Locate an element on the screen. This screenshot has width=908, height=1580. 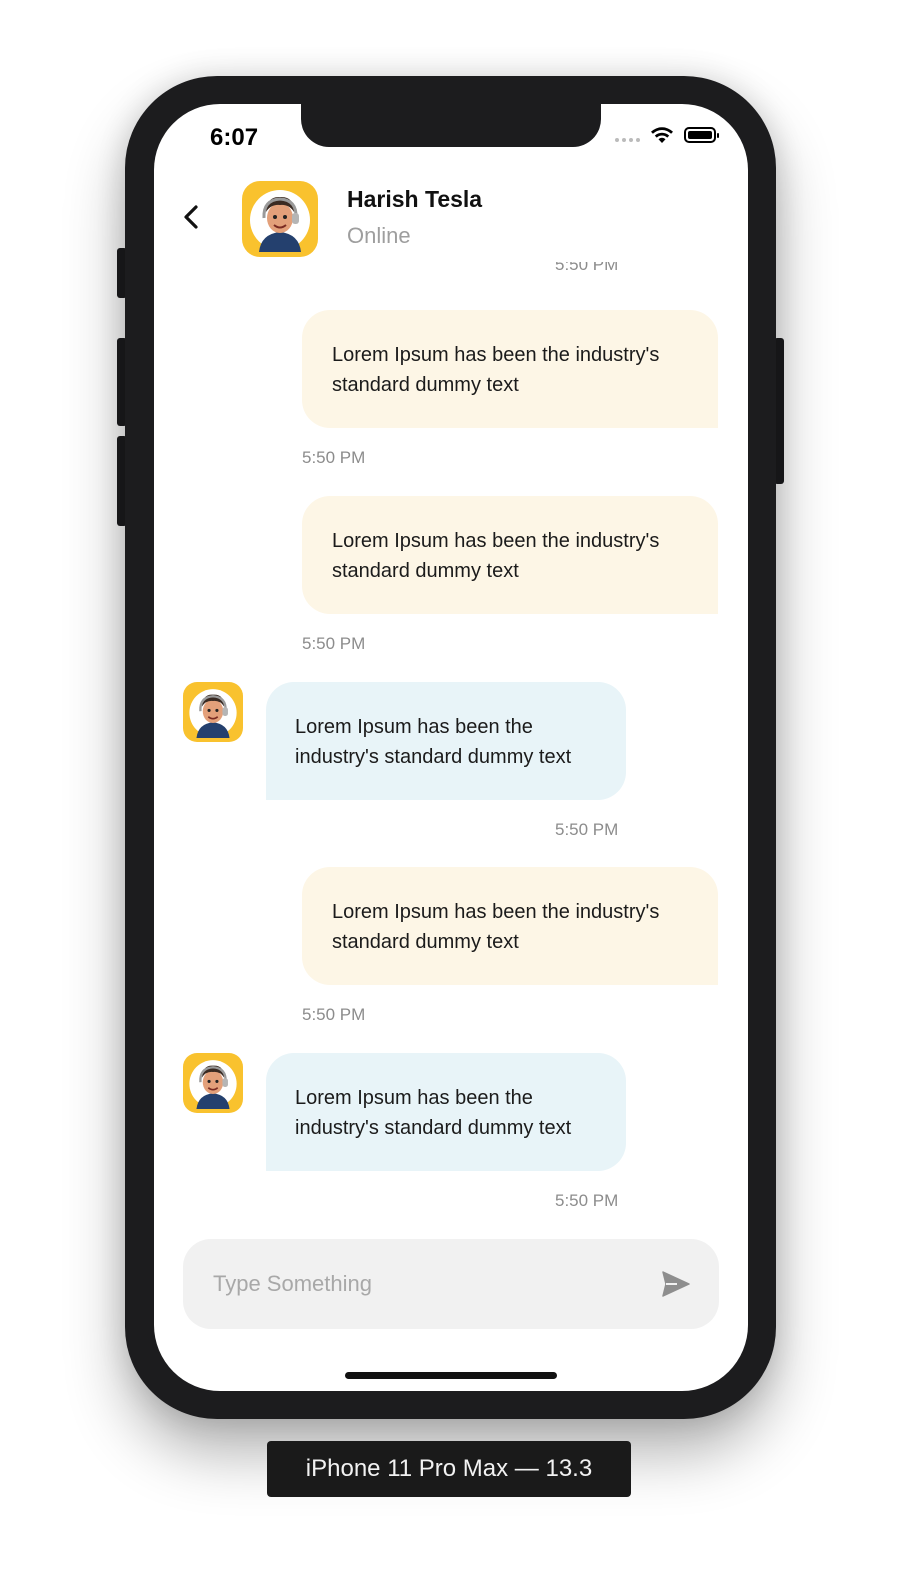
notch is located at coordinates (451, 125).